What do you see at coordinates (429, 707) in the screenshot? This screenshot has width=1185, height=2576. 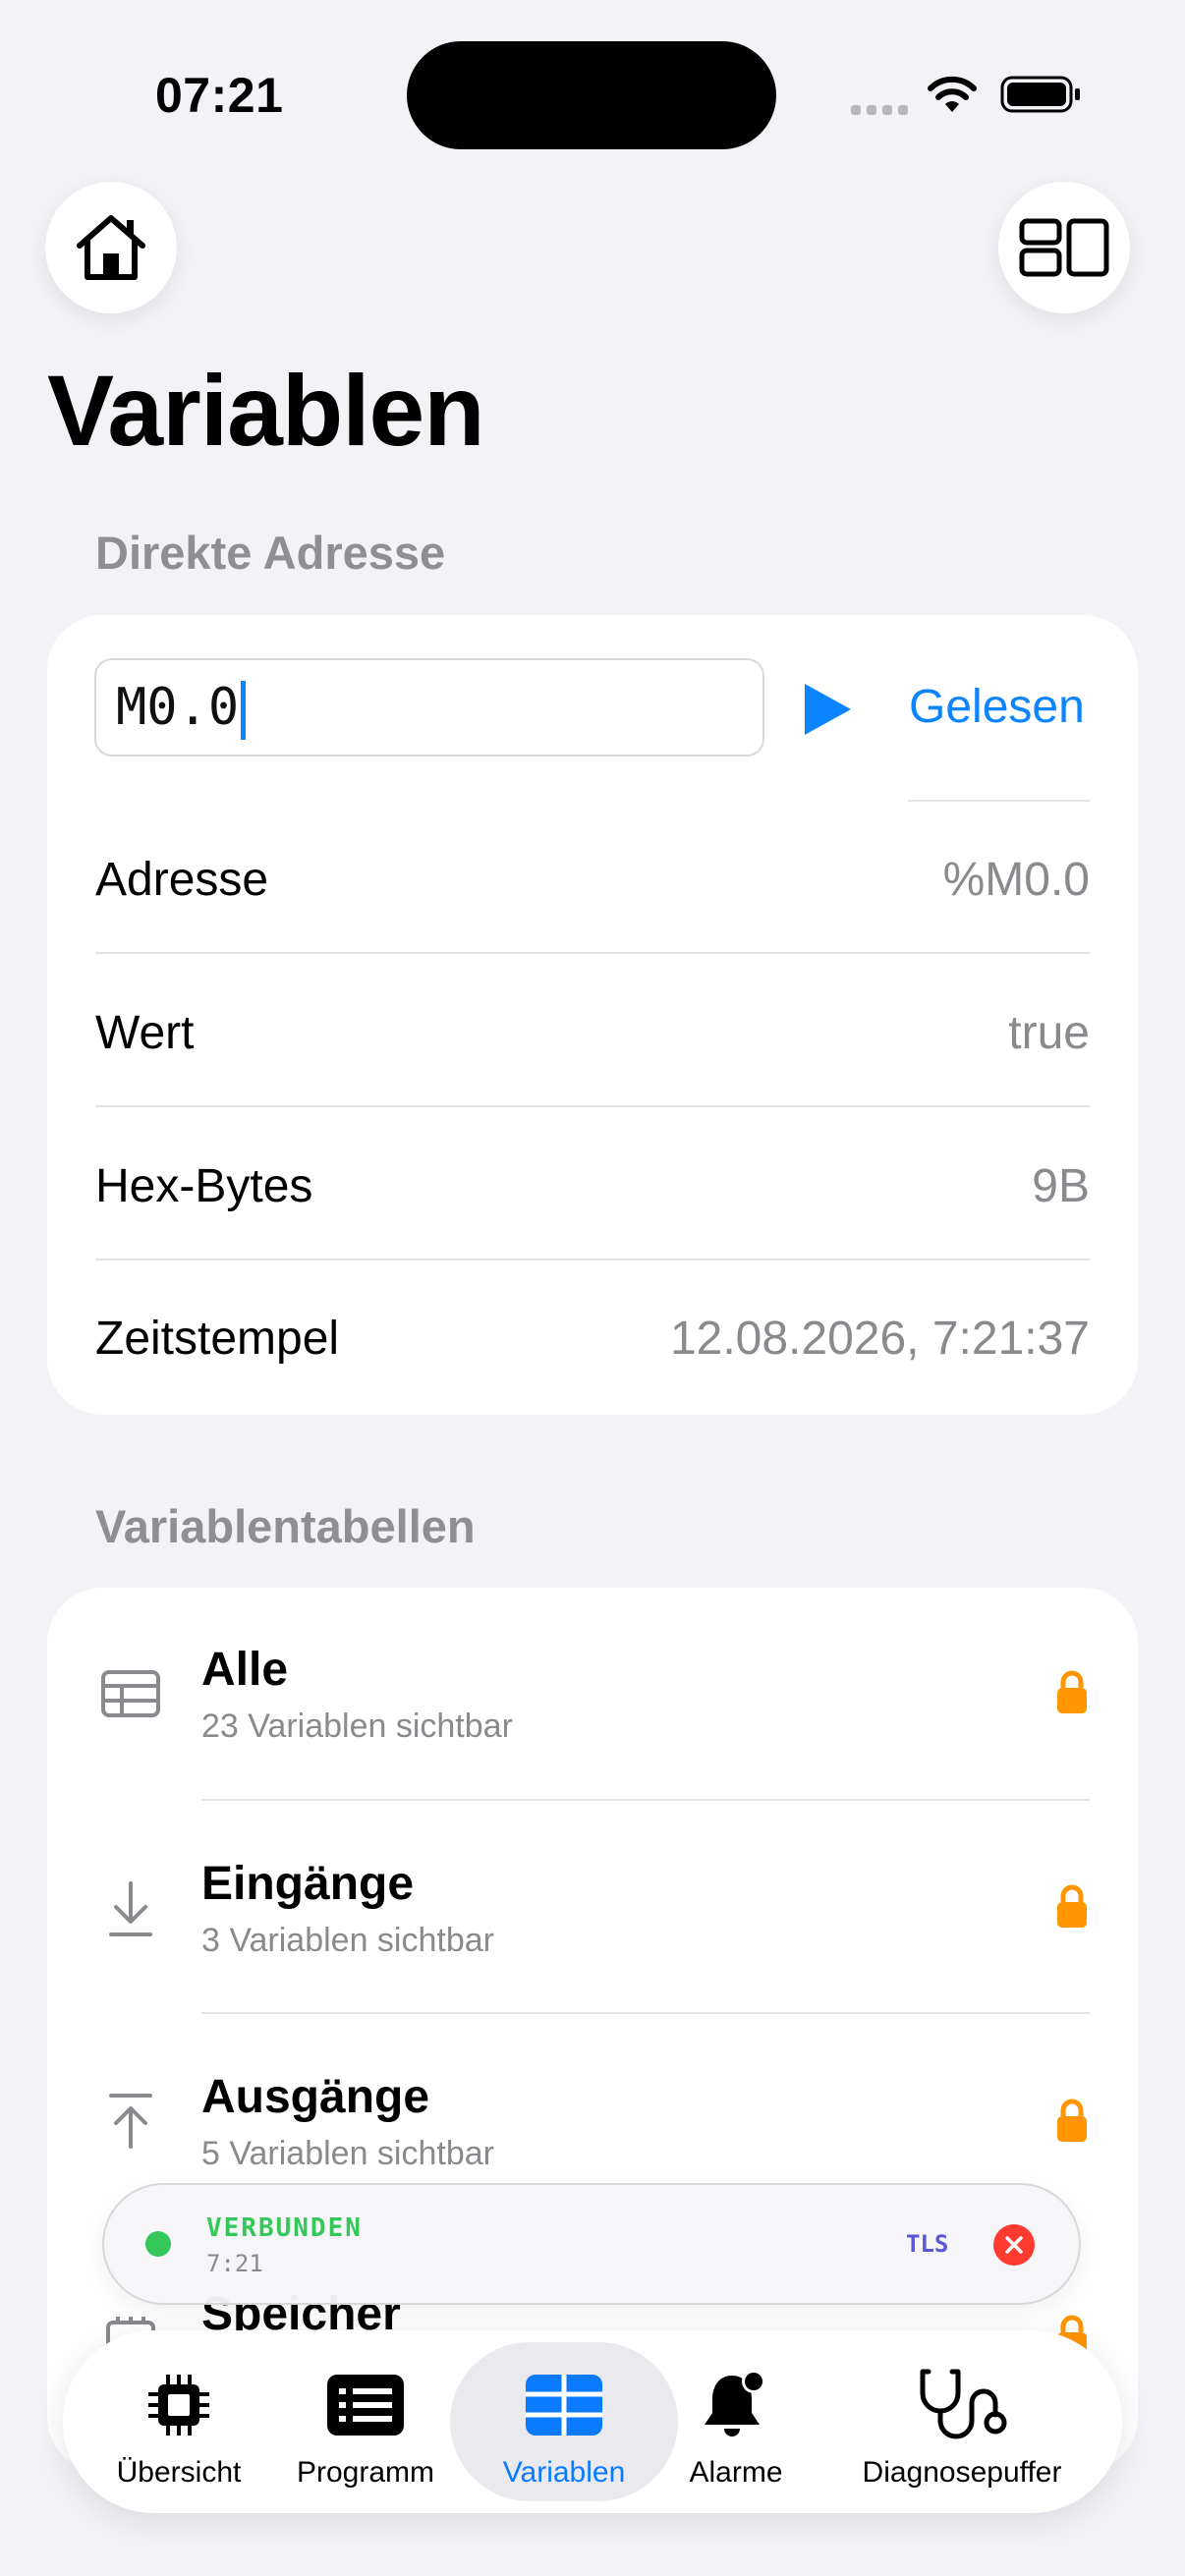 I see `address-input: M0.0` at bounding box center [429, 707].